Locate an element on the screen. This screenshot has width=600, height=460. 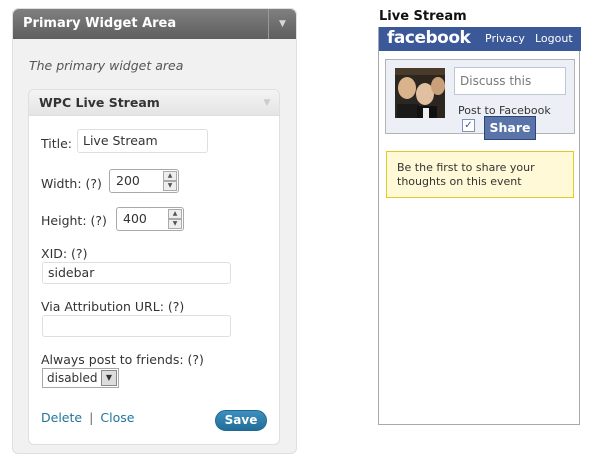
widget-title: WPC Live Stream is located at coordinates (99, 102).